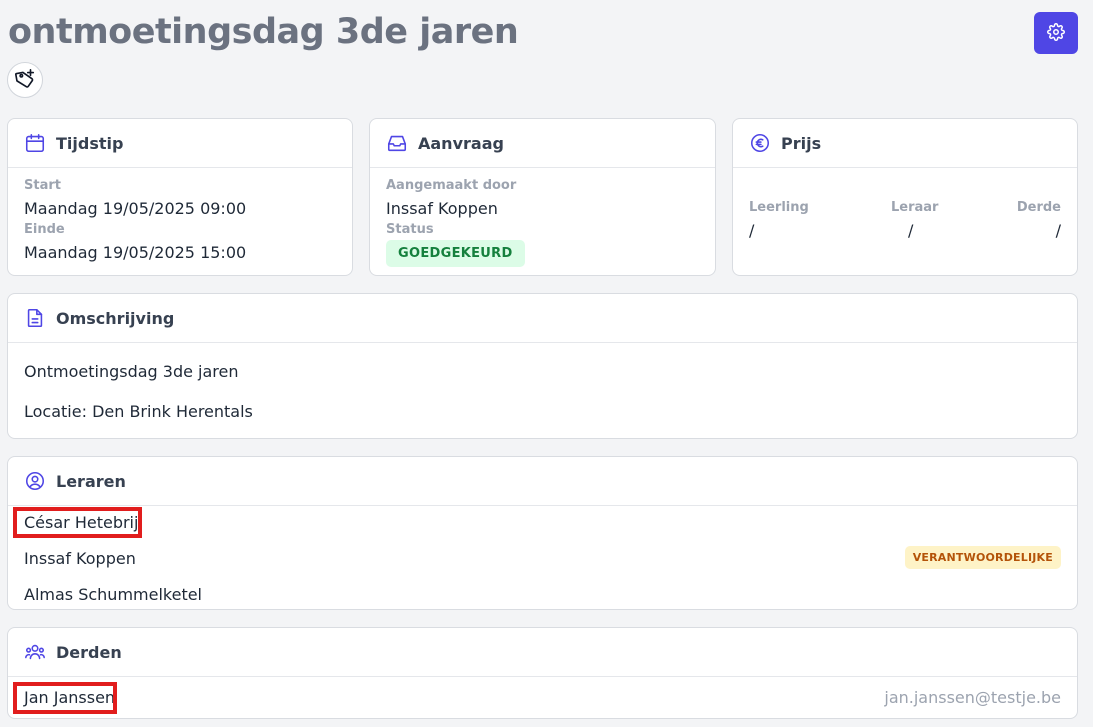 The width and height of the screenshot is (1093, 727). I want to click on derden-card: Derden Jan Janssen jan.janssen@testje.be, so click(542, 673).